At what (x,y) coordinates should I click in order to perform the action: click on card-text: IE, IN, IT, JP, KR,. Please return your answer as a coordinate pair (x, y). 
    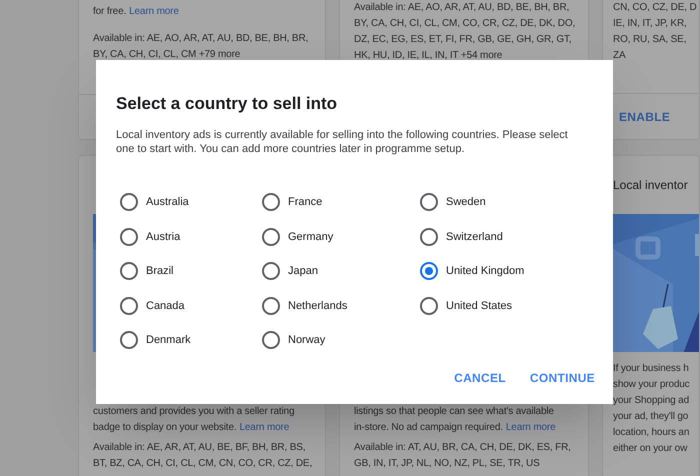
    Looking at the image, I should click on (650, 24).